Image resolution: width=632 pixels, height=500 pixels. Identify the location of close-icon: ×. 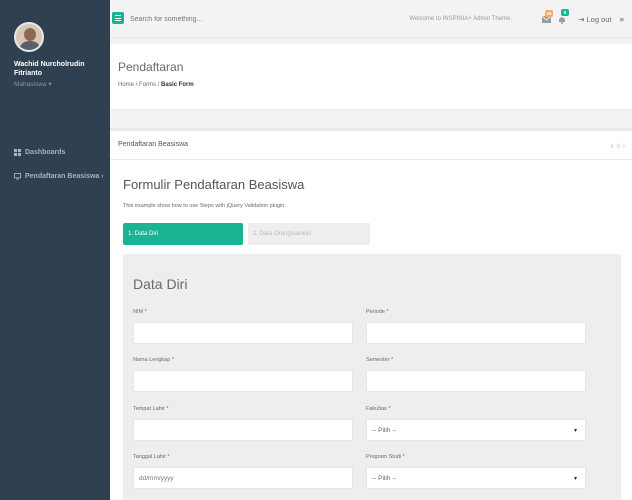
(625, 147).